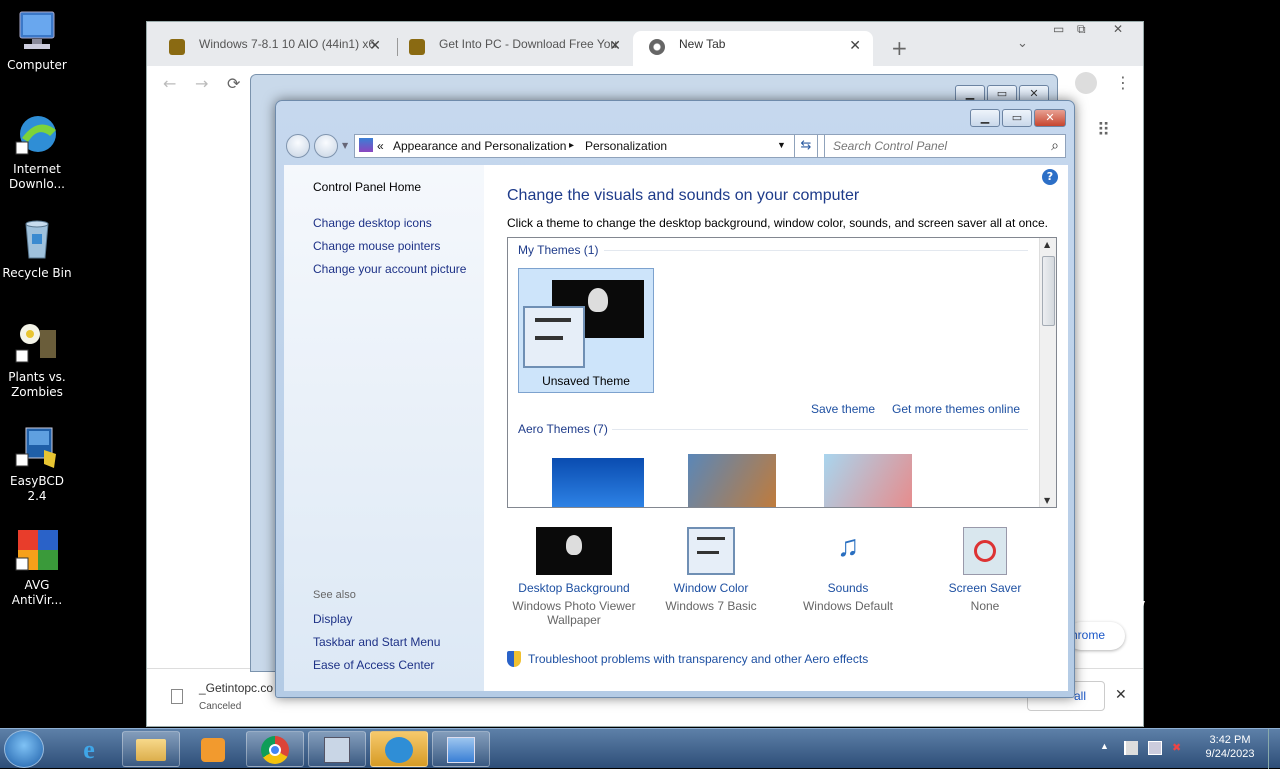 The height and width of the screenshot is (769, 1280). I want to click on recent-pages-chevron-icon: ▼, so click(345, 145).